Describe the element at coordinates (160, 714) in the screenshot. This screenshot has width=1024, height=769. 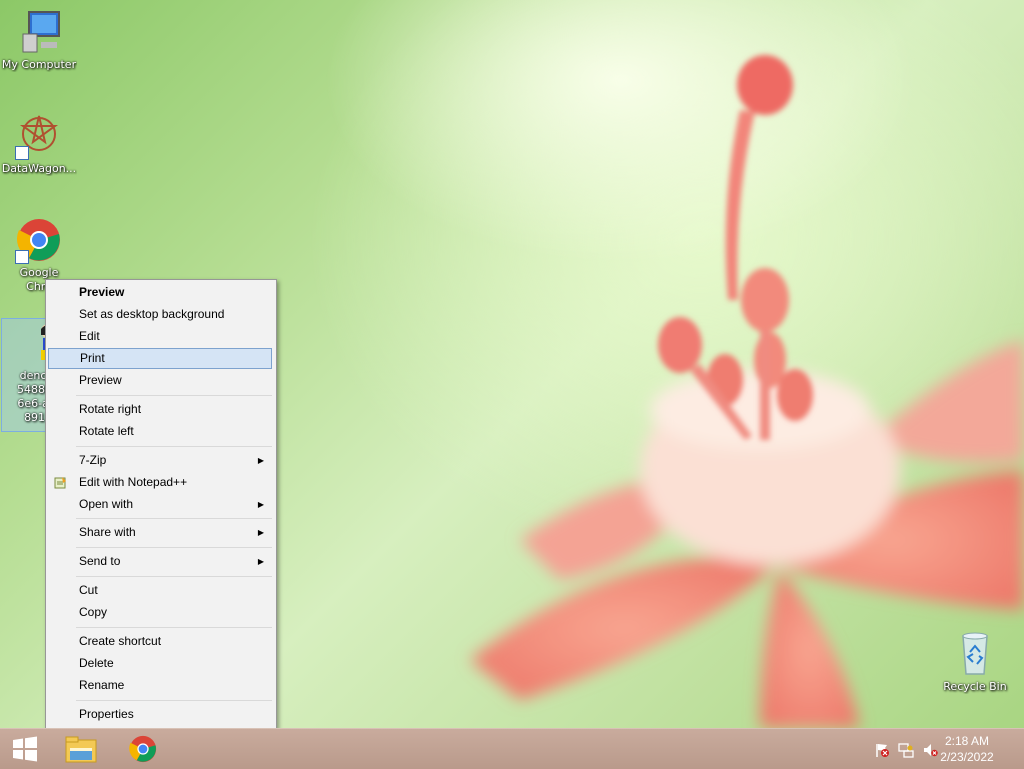
I see `menu-item-properties: Properties` at that location.